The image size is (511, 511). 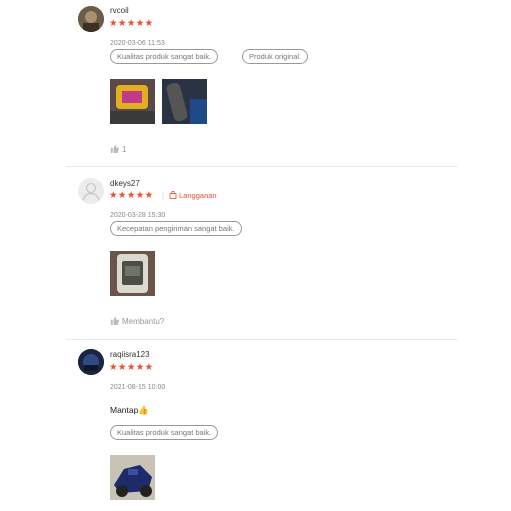 I want to click on review-username: raqiisra123, so click(x=130, y=354).